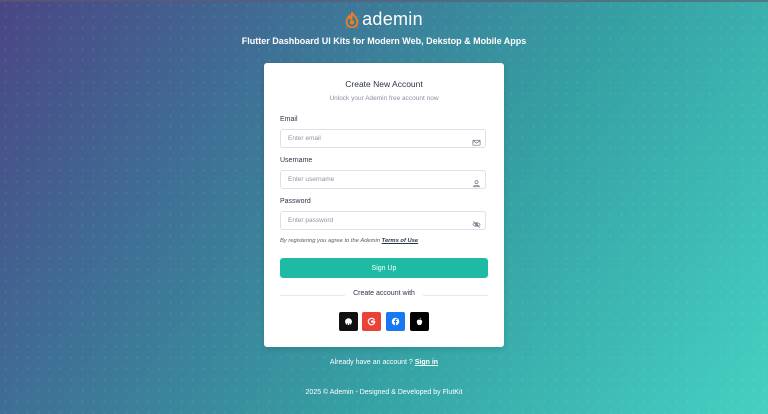 Image resolution: width=768 pixels, height=414 pixels. I want to click on flame-icon, so click(352, 19).